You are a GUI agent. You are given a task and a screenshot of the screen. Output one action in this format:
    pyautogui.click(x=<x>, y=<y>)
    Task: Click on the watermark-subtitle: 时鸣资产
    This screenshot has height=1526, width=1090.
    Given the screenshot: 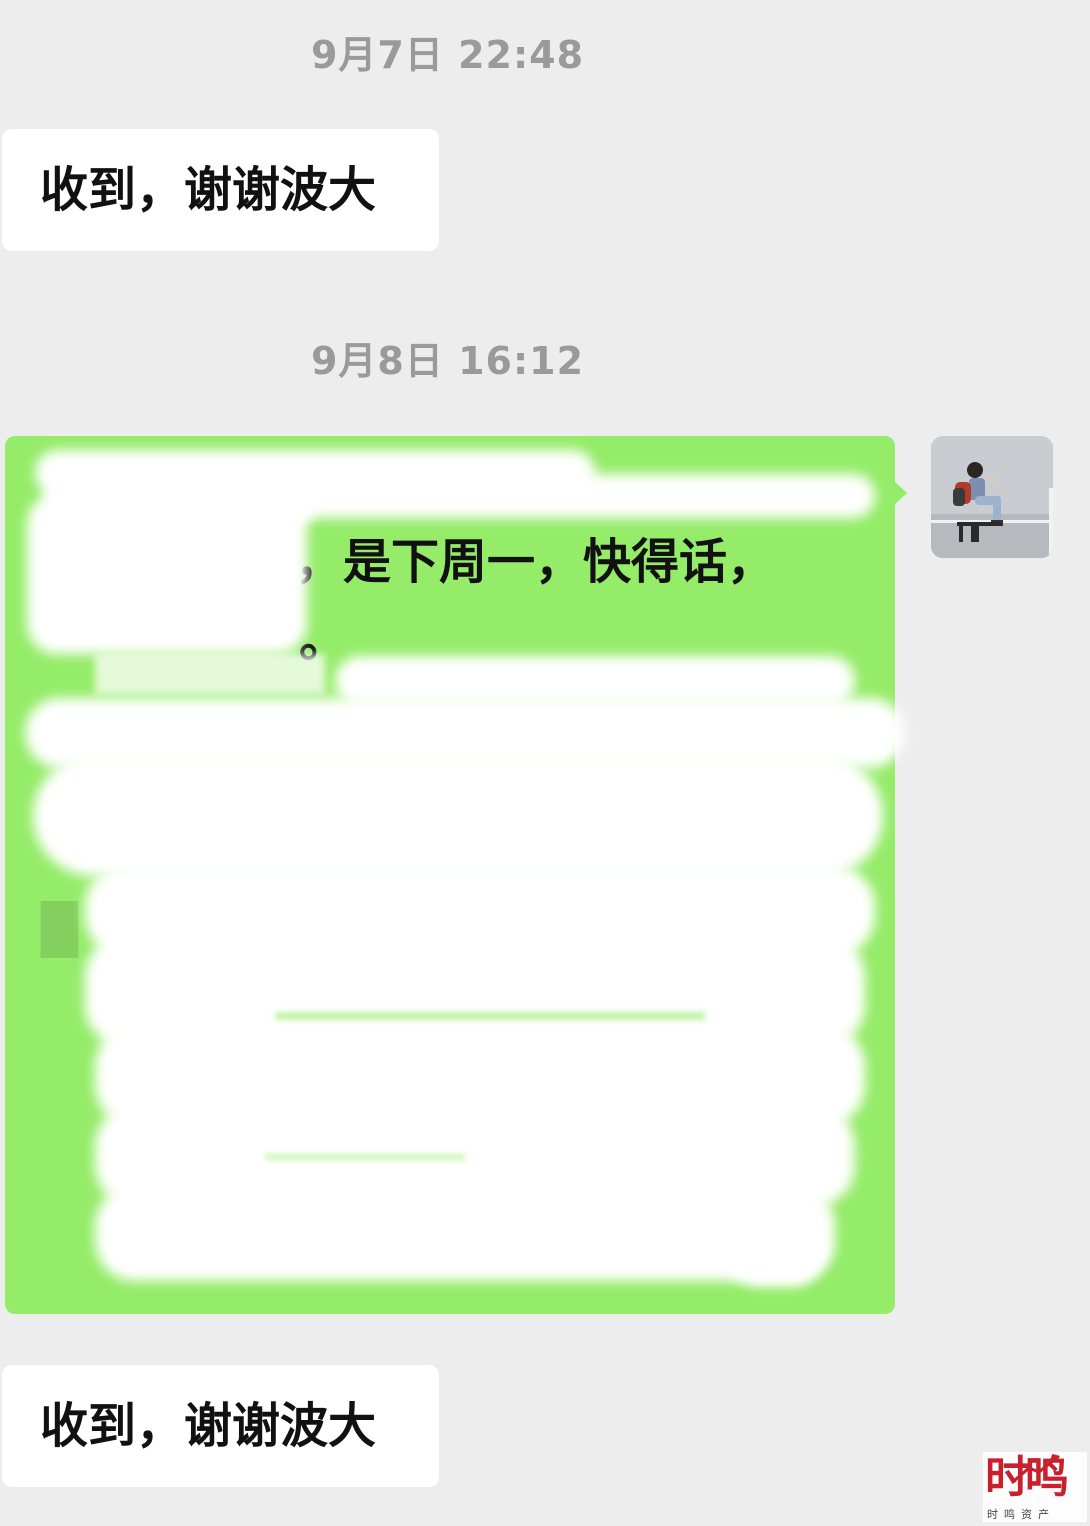 What is the action you would take?
    pyautogui.click(x=1021, y=1514)
    